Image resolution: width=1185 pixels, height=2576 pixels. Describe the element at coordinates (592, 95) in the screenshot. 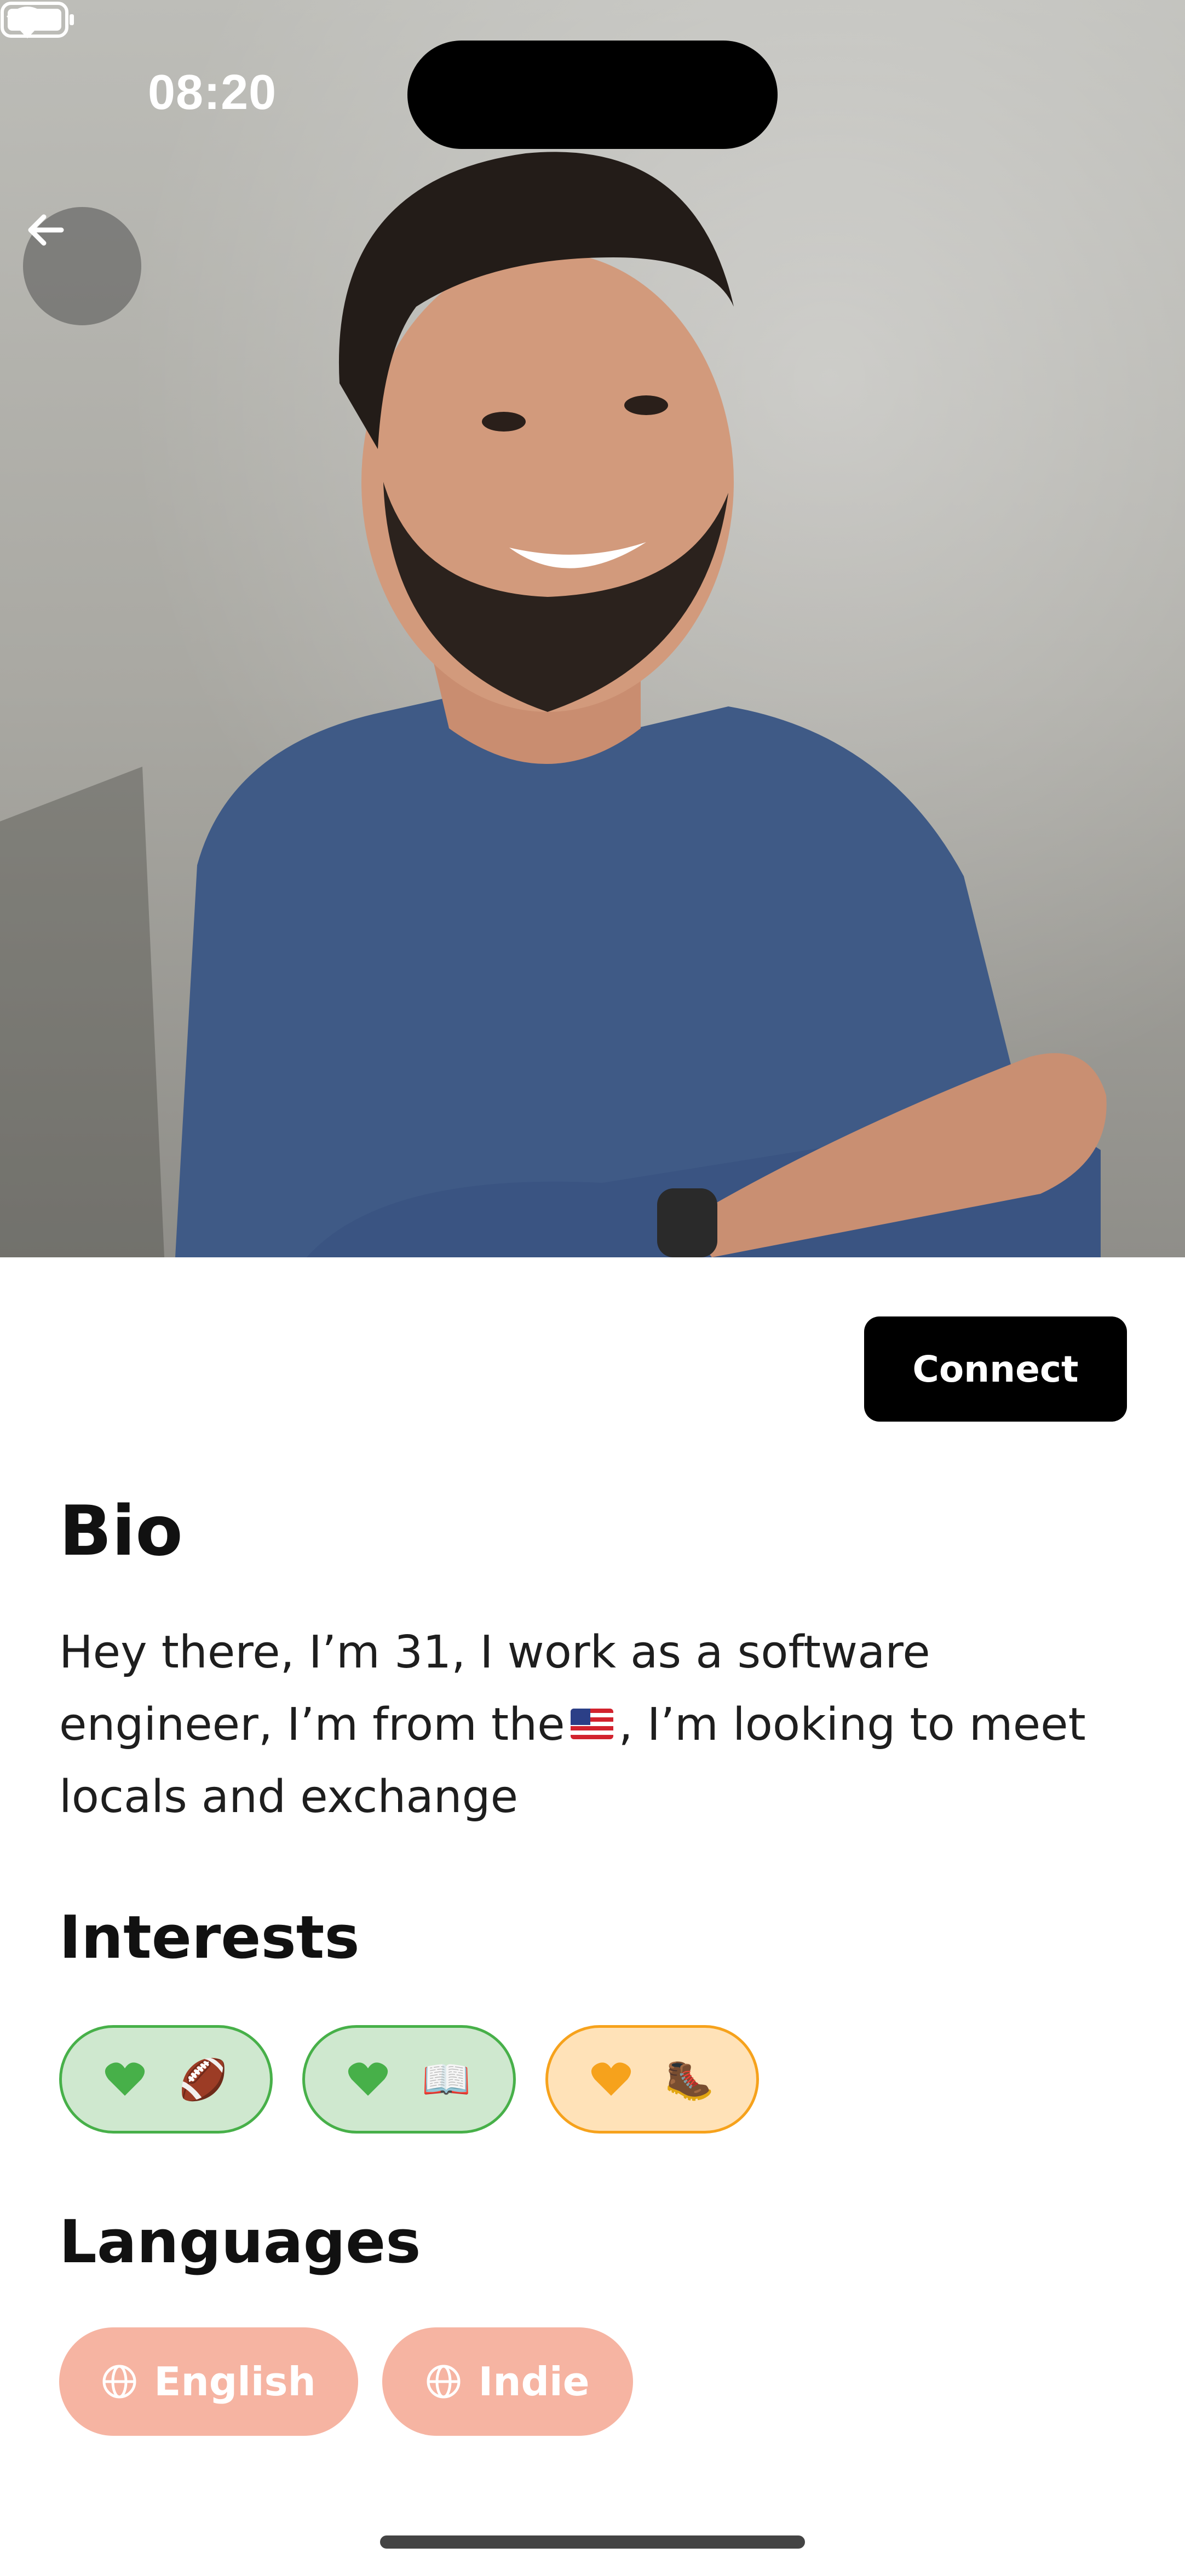

I see `dynamic-island` at that location.